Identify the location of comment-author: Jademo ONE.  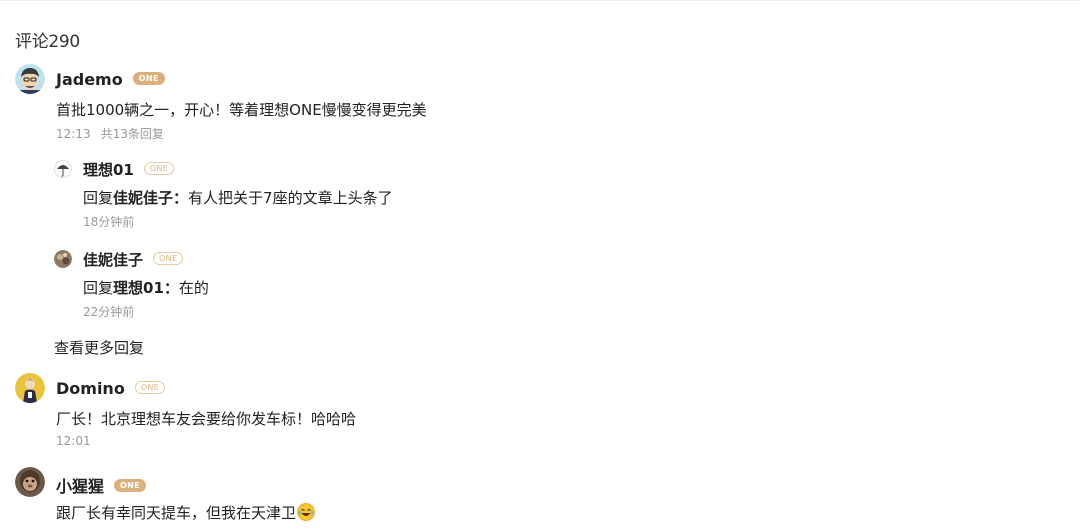
(110, 79).